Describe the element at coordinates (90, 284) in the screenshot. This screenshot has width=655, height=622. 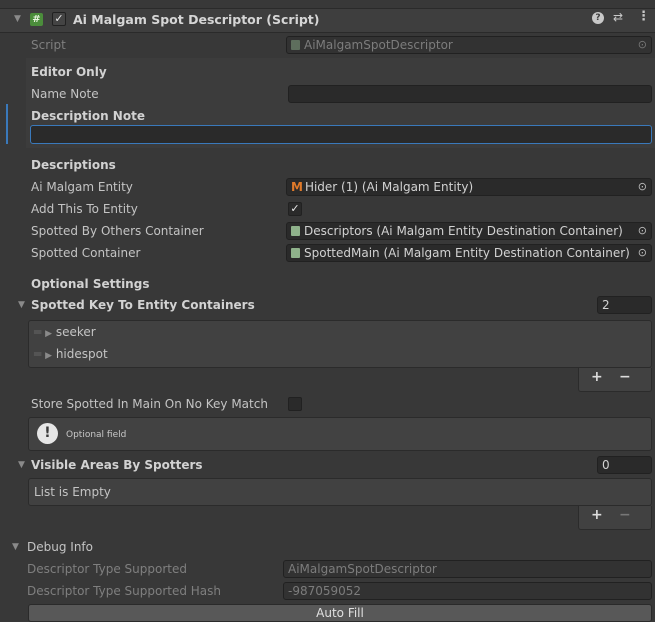
I see `optional-settings-heading: Optional Settings` at that location.